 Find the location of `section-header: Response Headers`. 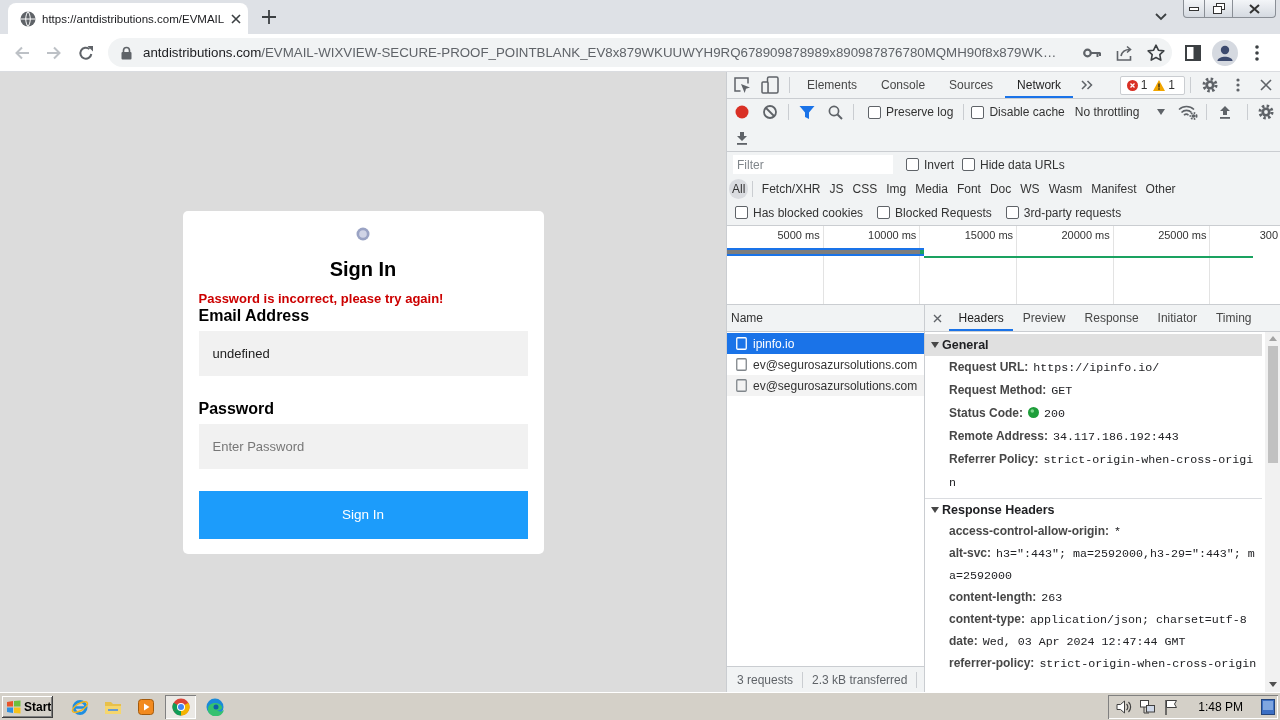

section-header: Response Headers is located at coordinates (1093, 510).